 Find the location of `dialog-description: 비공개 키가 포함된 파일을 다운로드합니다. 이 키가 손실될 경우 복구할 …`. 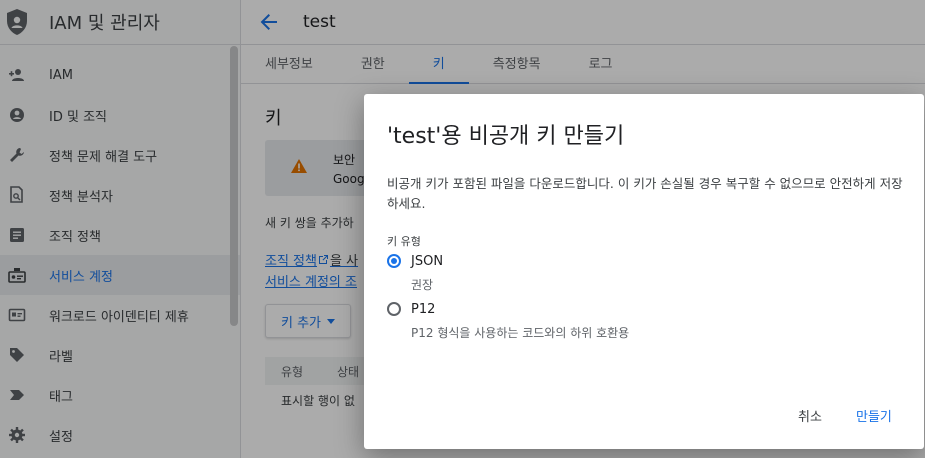

dialog-description: 비공개 키가 포함된 파일을 다운로드합니다. 이 키가 손실될 경우 복구할 … is located at coordinates (645, 193).